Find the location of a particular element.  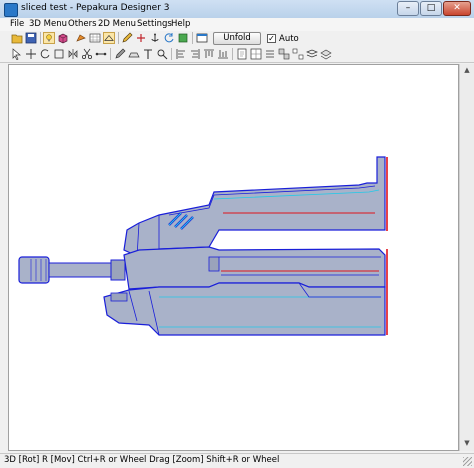

vertical-scrollbar: ▲ ▼ is located at coordinates (466, 257).